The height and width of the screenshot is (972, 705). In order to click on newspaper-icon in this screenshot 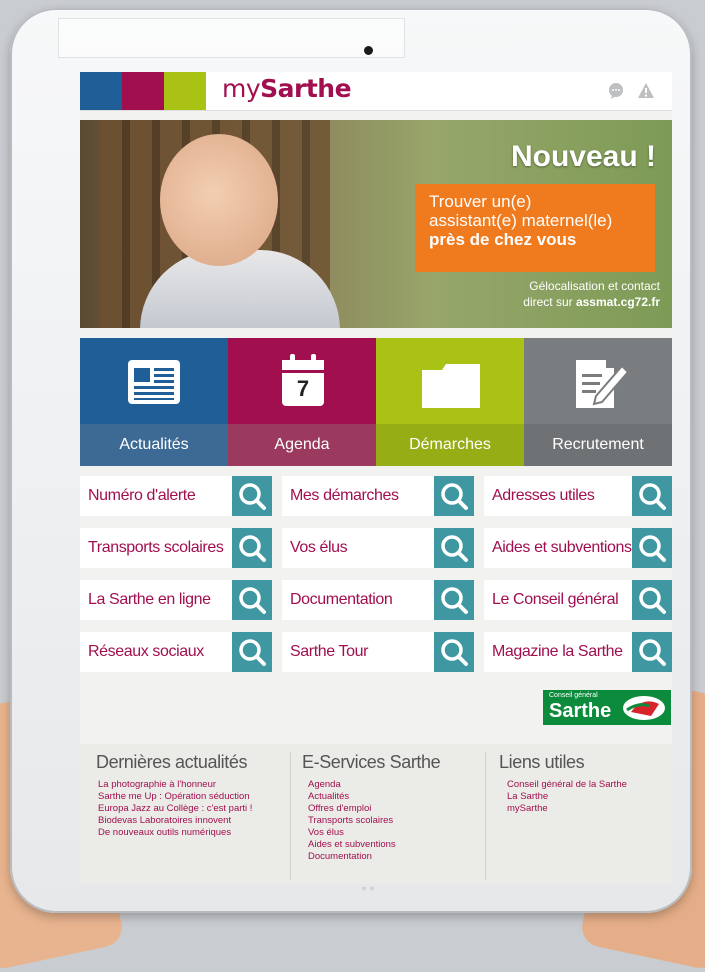, I will do `click(154, 382)`.